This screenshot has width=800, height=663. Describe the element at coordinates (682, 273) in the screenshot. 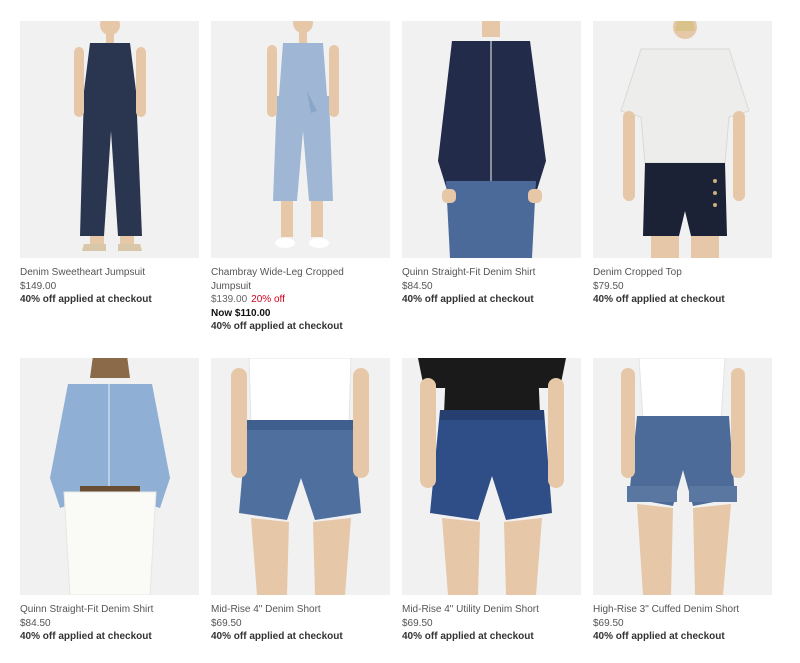

I see `product-name: Denim Cropped Top` at that location.